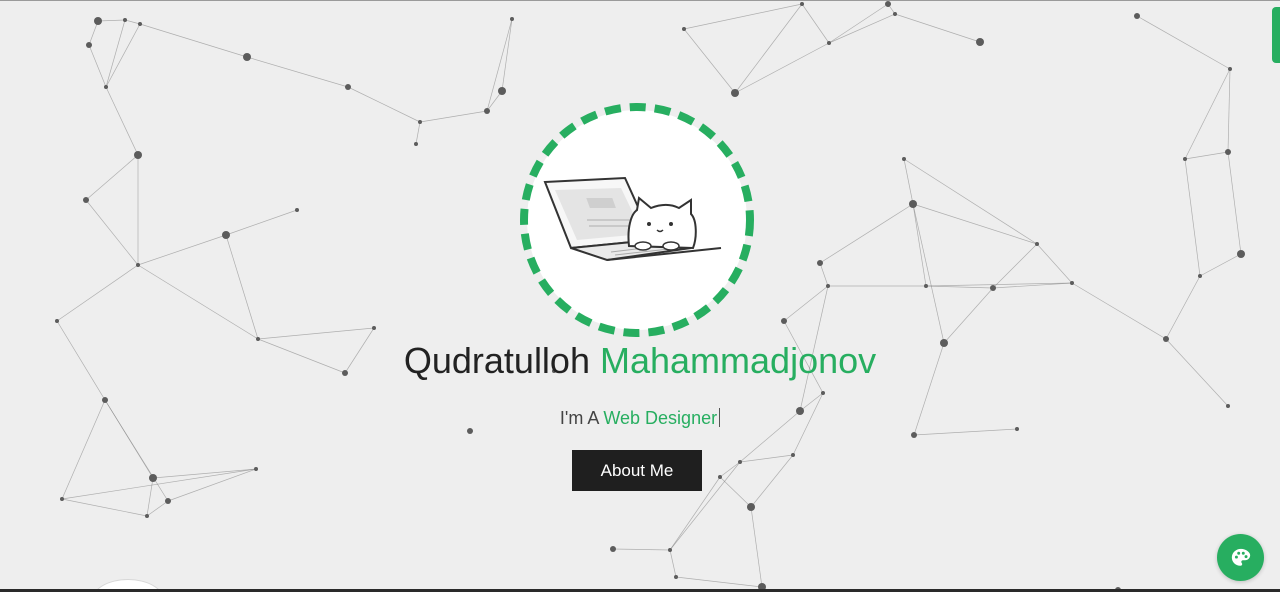 This screenshot has height=592, width=1280. What do you see at coordinates (1276, 35) in the screenshot?
I see `scroll-indicator` at bounding box center [1276, 35].